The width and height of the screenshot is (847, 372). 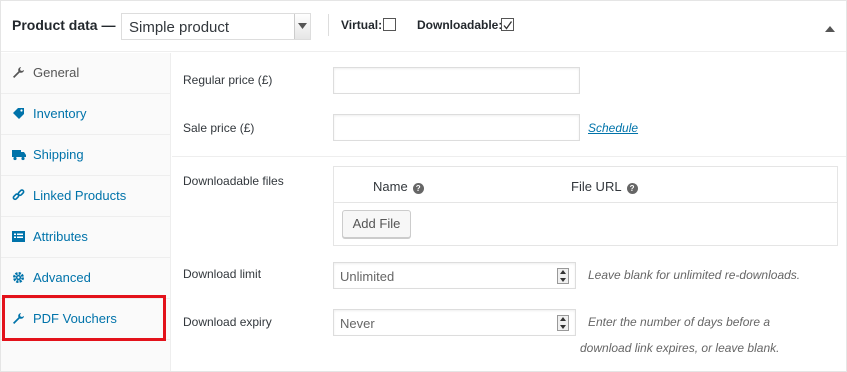 I want to click on name-column-header: Name?, so click(x=398, y=186).